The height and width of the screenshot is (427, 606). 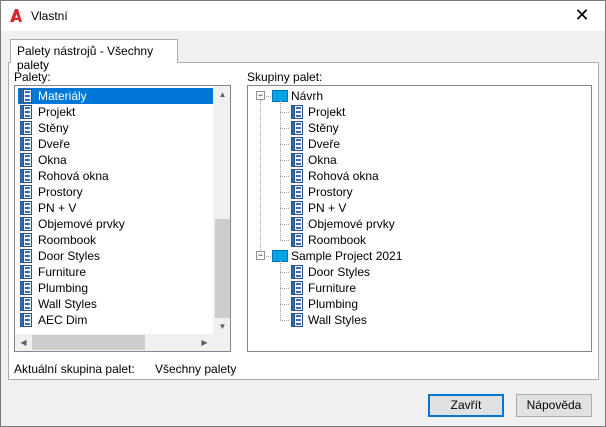 I want to click on tree-palette-label: Roombook, so click(x=337, y=240).